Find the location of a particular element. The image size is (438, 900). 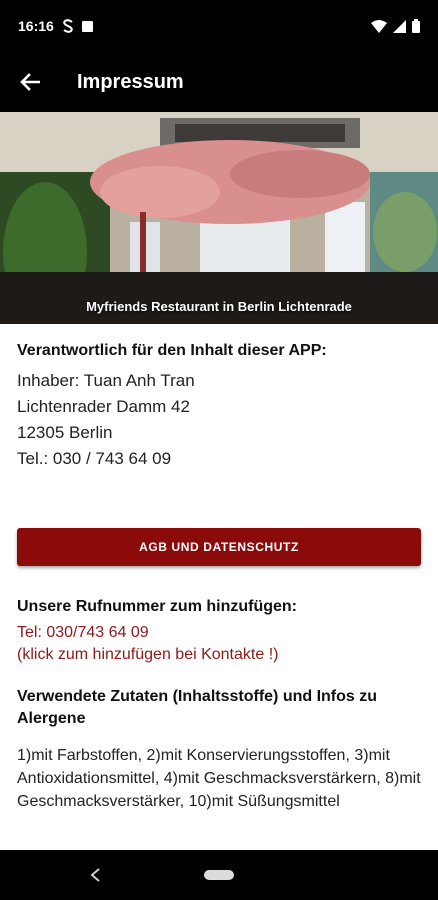

nav-home-pill is located at coordinates (219, 875).